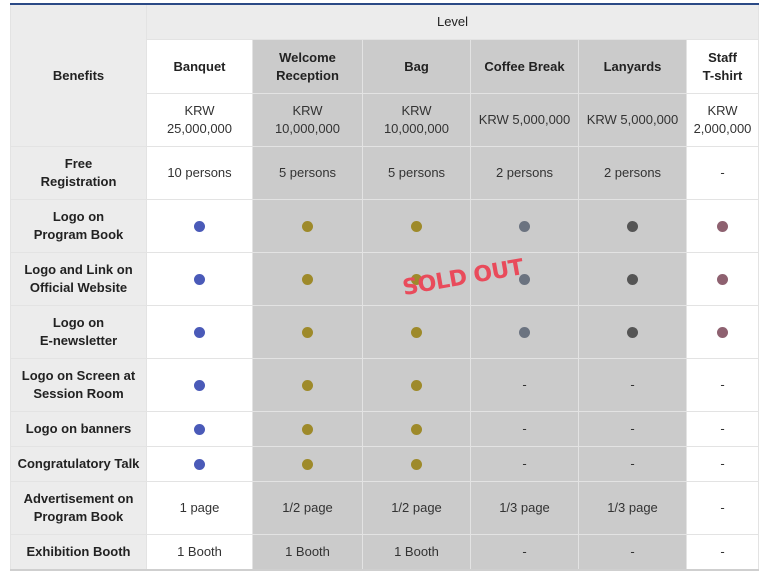 The width and height of the screenshot is (779, 572). What do you see at coordinates (722, 66) in the screenshot?
I see `tier-name-staff-t-shirt: Staff T-shirt` at bounding box center [722, 66].